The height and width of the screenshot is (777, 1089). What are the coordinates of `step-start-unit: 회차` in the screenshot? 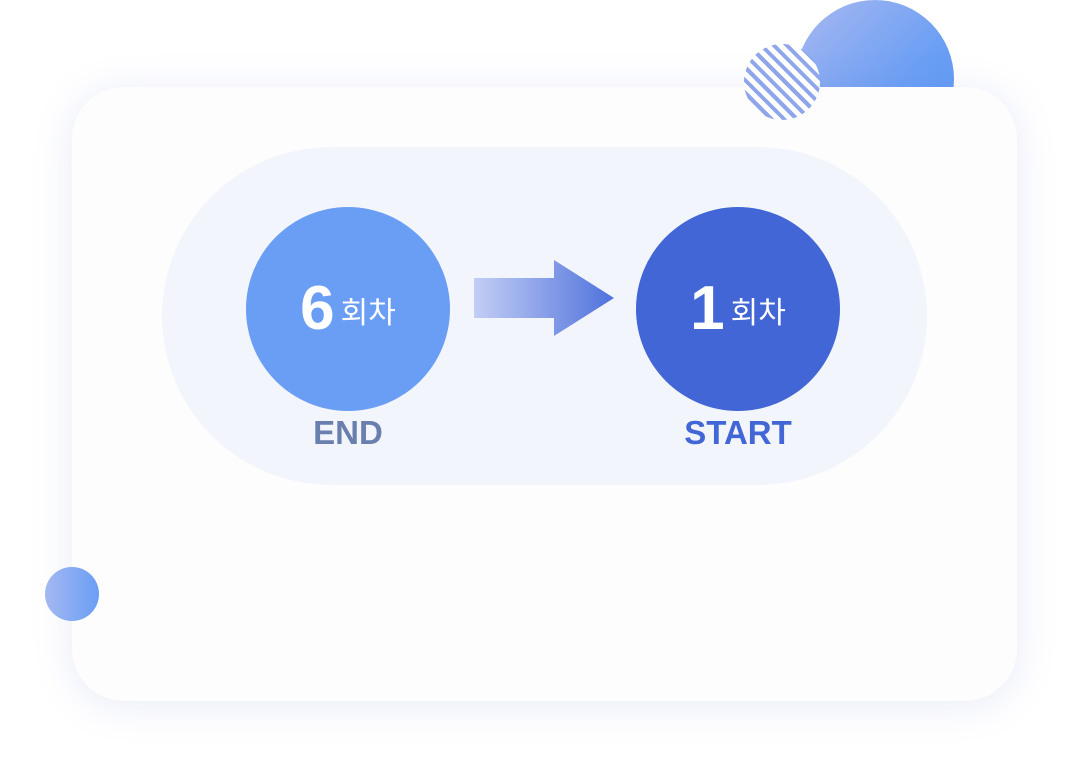 It's located at (758, 313).